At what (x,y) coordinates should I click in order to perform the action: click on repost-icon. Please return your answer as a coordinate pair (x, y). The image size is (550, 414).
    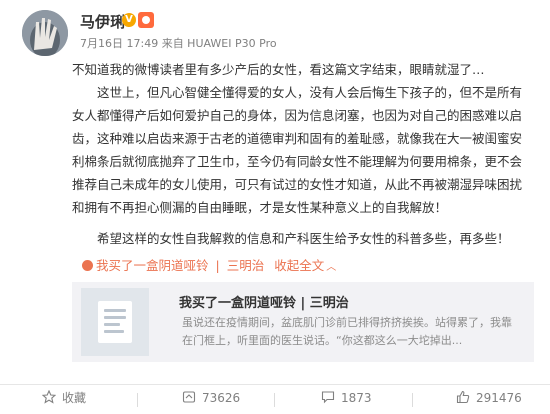
    Looking at the image, I should click on (189, 397).